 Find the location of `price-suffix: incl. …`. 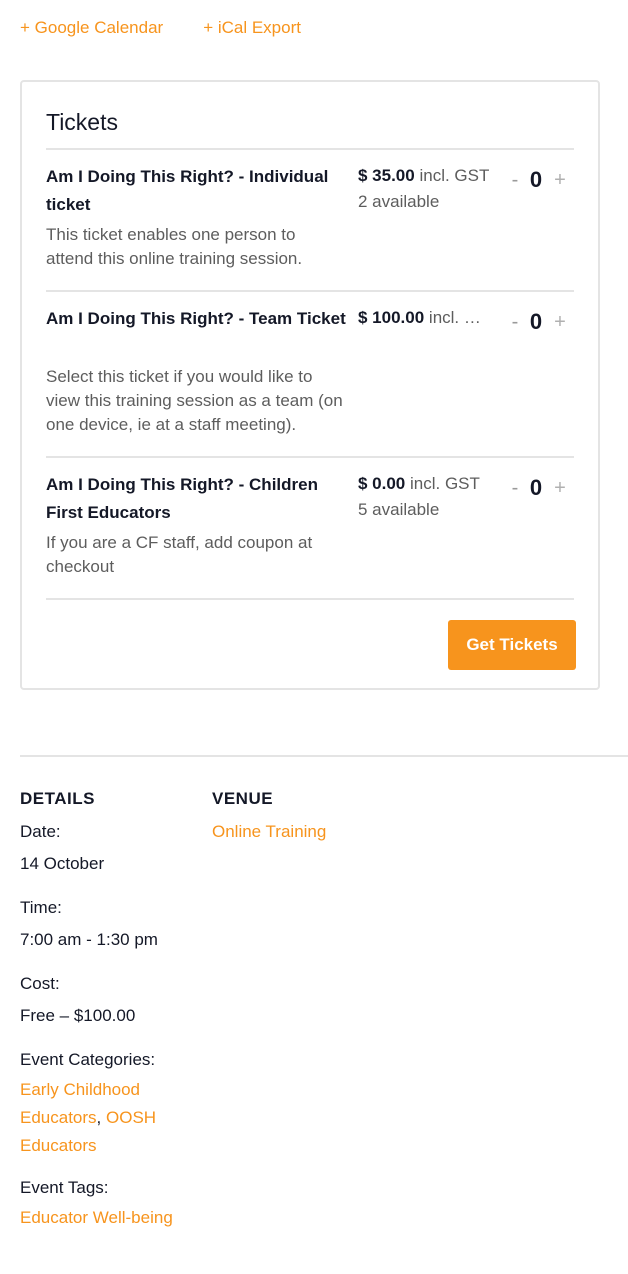

price-suffix: incl. … is located at coordinates (452, 317).